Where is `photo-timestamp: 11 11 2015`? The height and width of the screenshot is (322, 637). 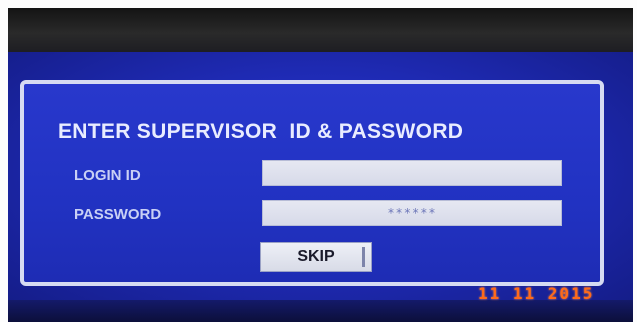
photo-timestamp: 11 11 2015 is located at coordinates (536, 293).